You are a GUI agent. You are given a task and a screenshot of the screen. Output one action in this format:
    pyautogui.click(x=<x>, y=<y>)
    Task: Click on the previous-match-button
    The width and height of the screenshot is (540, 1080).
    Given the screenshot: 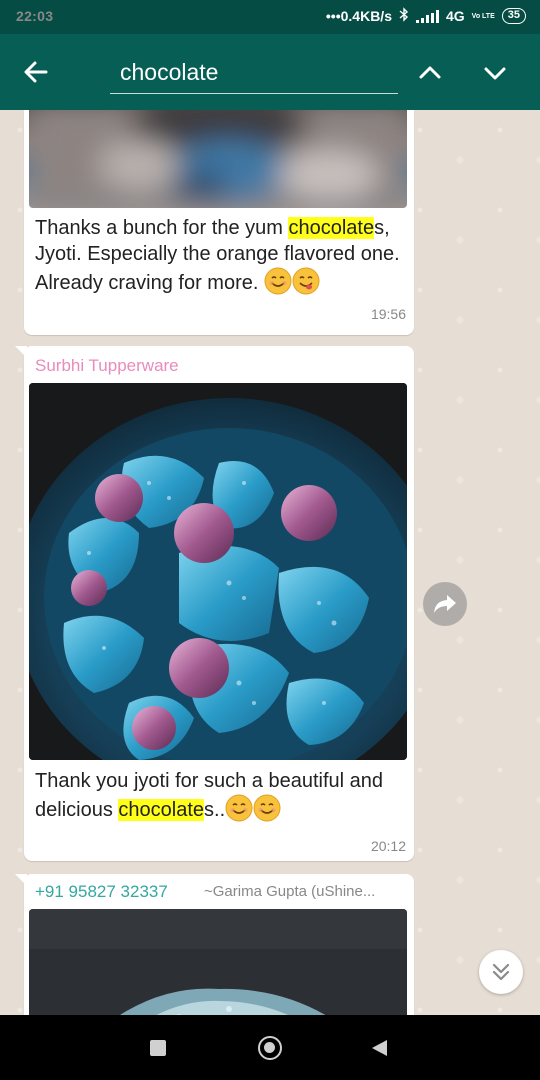 What is the action you would take?
    pyautogui.click(x=430, y=73)
    